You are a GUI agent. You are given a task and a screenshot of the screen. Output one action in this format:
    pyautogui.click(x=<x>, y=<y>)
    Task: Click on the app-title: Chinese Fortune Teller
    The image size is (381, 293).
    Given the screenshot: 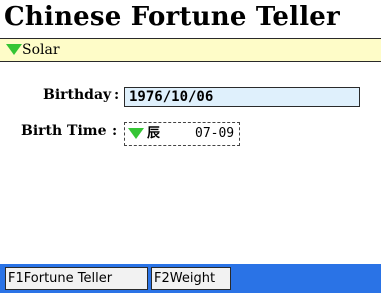 What is the action you would take?
    pyautogui.click(x=172, y=17)
    